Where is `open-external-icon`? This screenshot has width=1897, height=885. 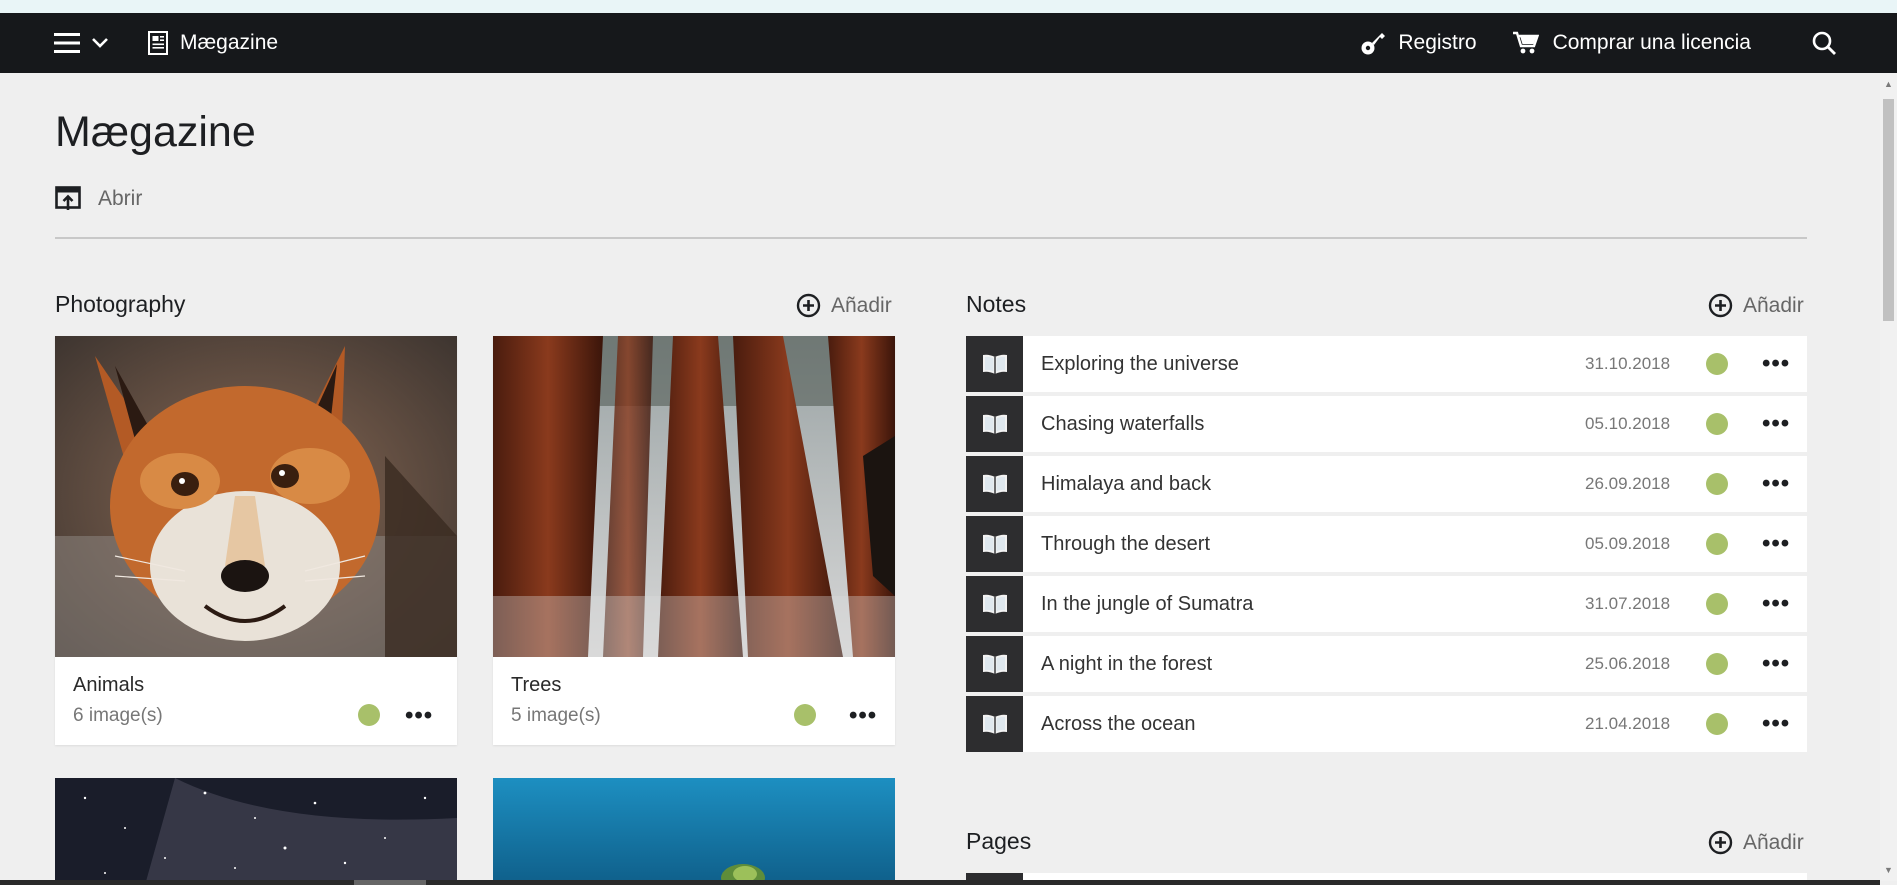
open-external-icon is located at coordinates (68, 198).